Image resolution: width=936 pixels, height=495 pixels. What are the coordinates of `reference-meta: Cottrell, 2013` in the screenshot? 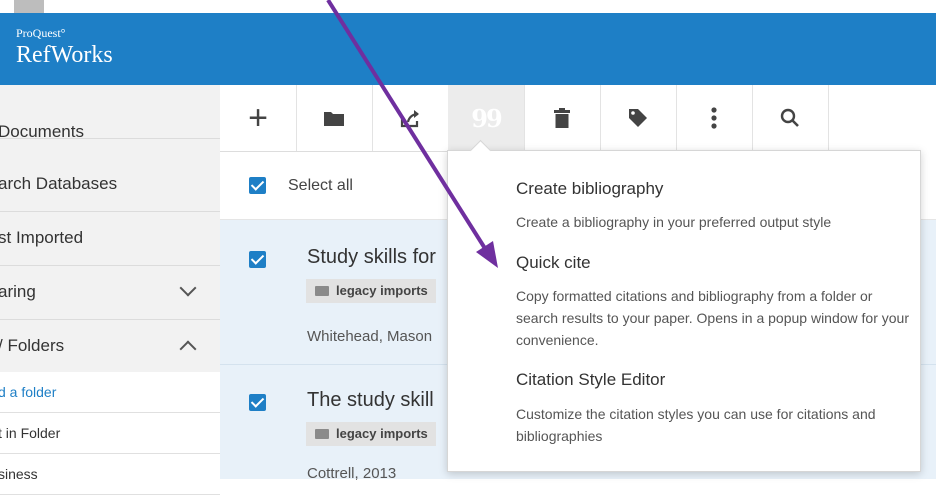 It's located at (352, 473).